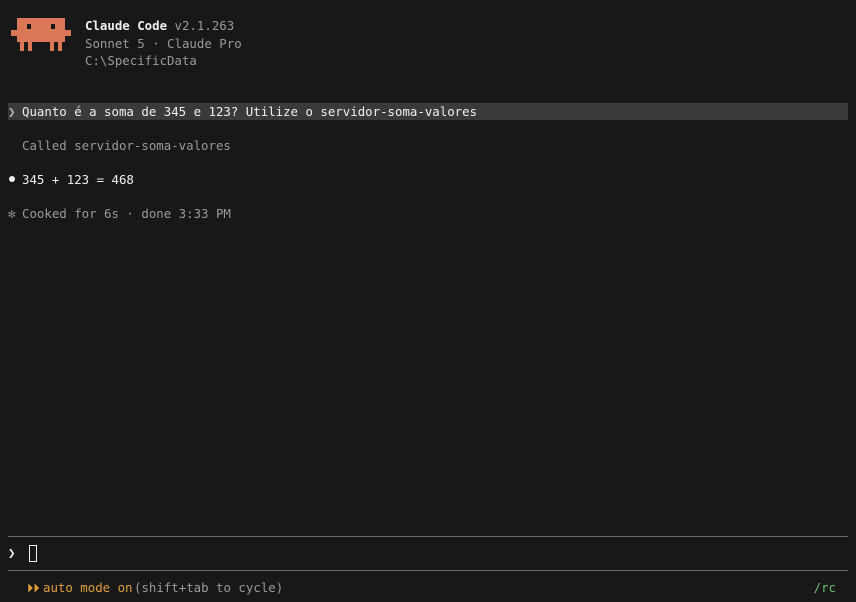 This screenshot has width=856, height=602. What do you see at coordinates (12, 111) in the screenshot?
I see `prompt-chevron-icon: ❯` at bounding box center [12, 111].